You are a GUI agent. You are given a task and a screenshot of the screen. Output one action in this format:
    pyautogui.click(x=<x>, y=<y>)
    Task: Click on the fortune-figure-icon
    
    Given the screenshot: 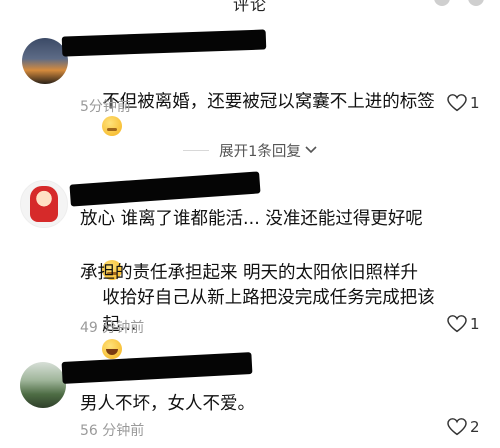 What is the action you would take?
    pyautogui.click(x=44, y=204)
    